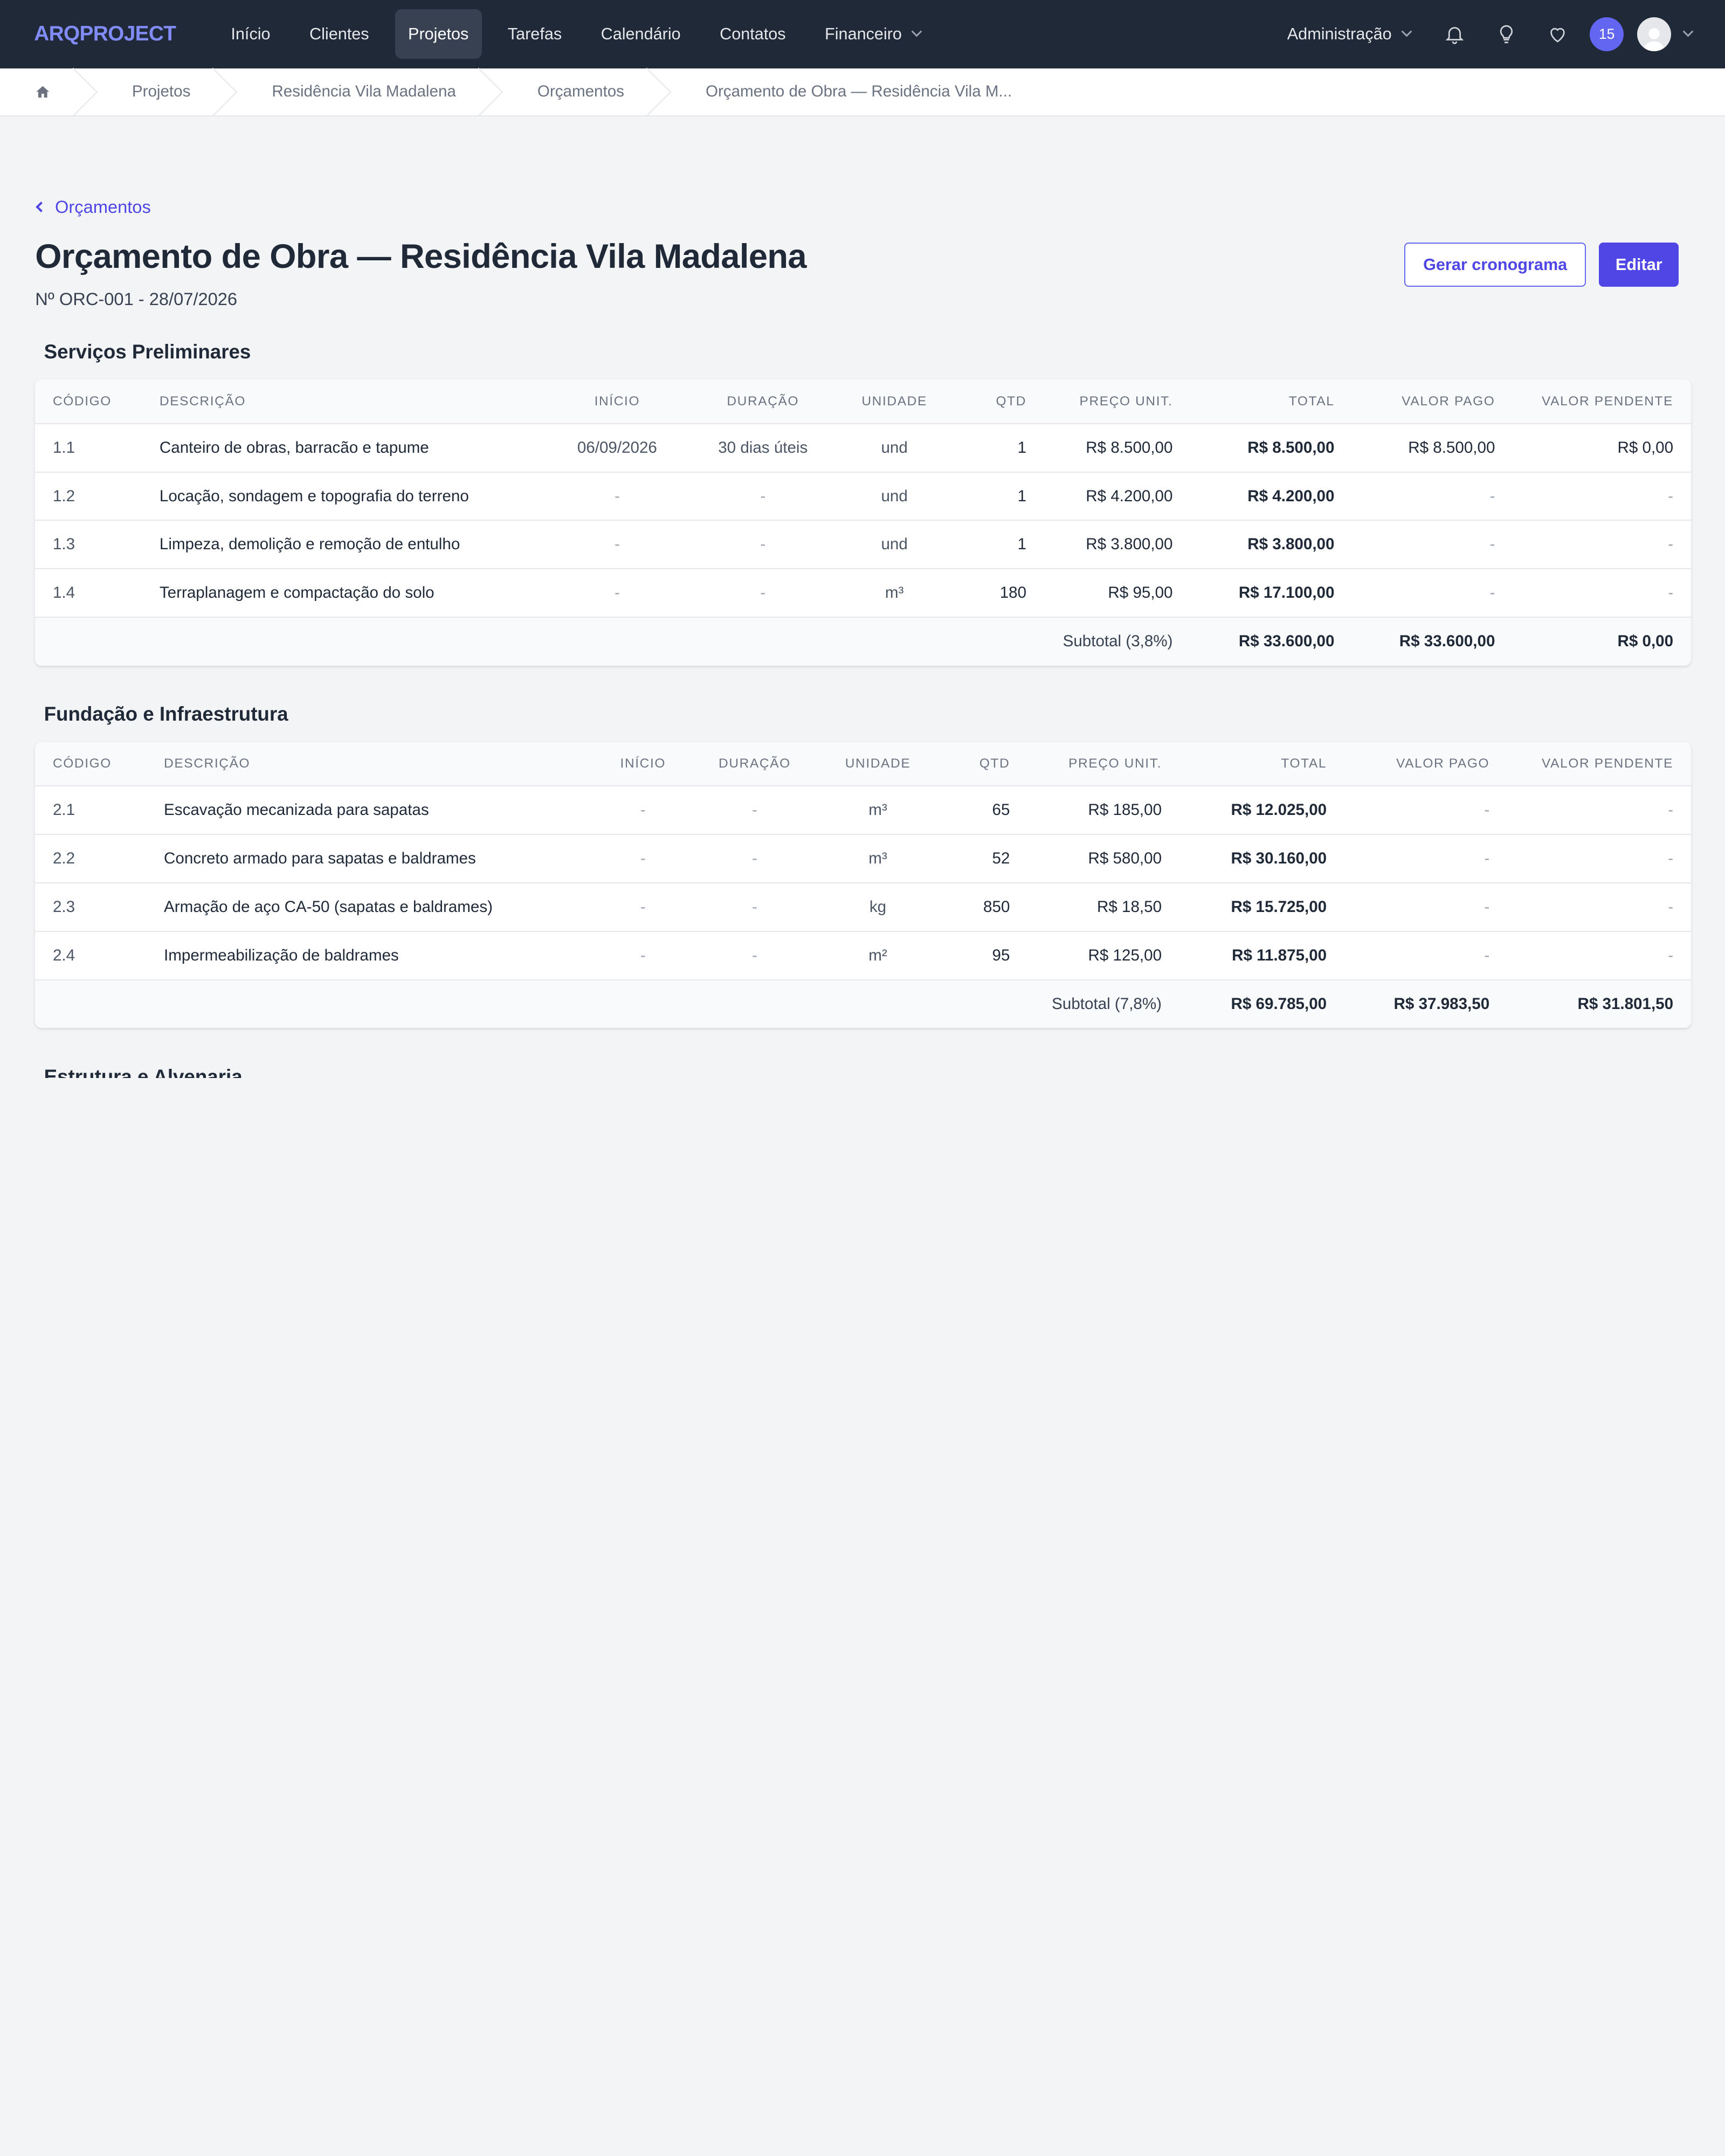 This screenshot has height=2156, width=1725. I want to click on chevron-down-icon, so click(1688, 32).